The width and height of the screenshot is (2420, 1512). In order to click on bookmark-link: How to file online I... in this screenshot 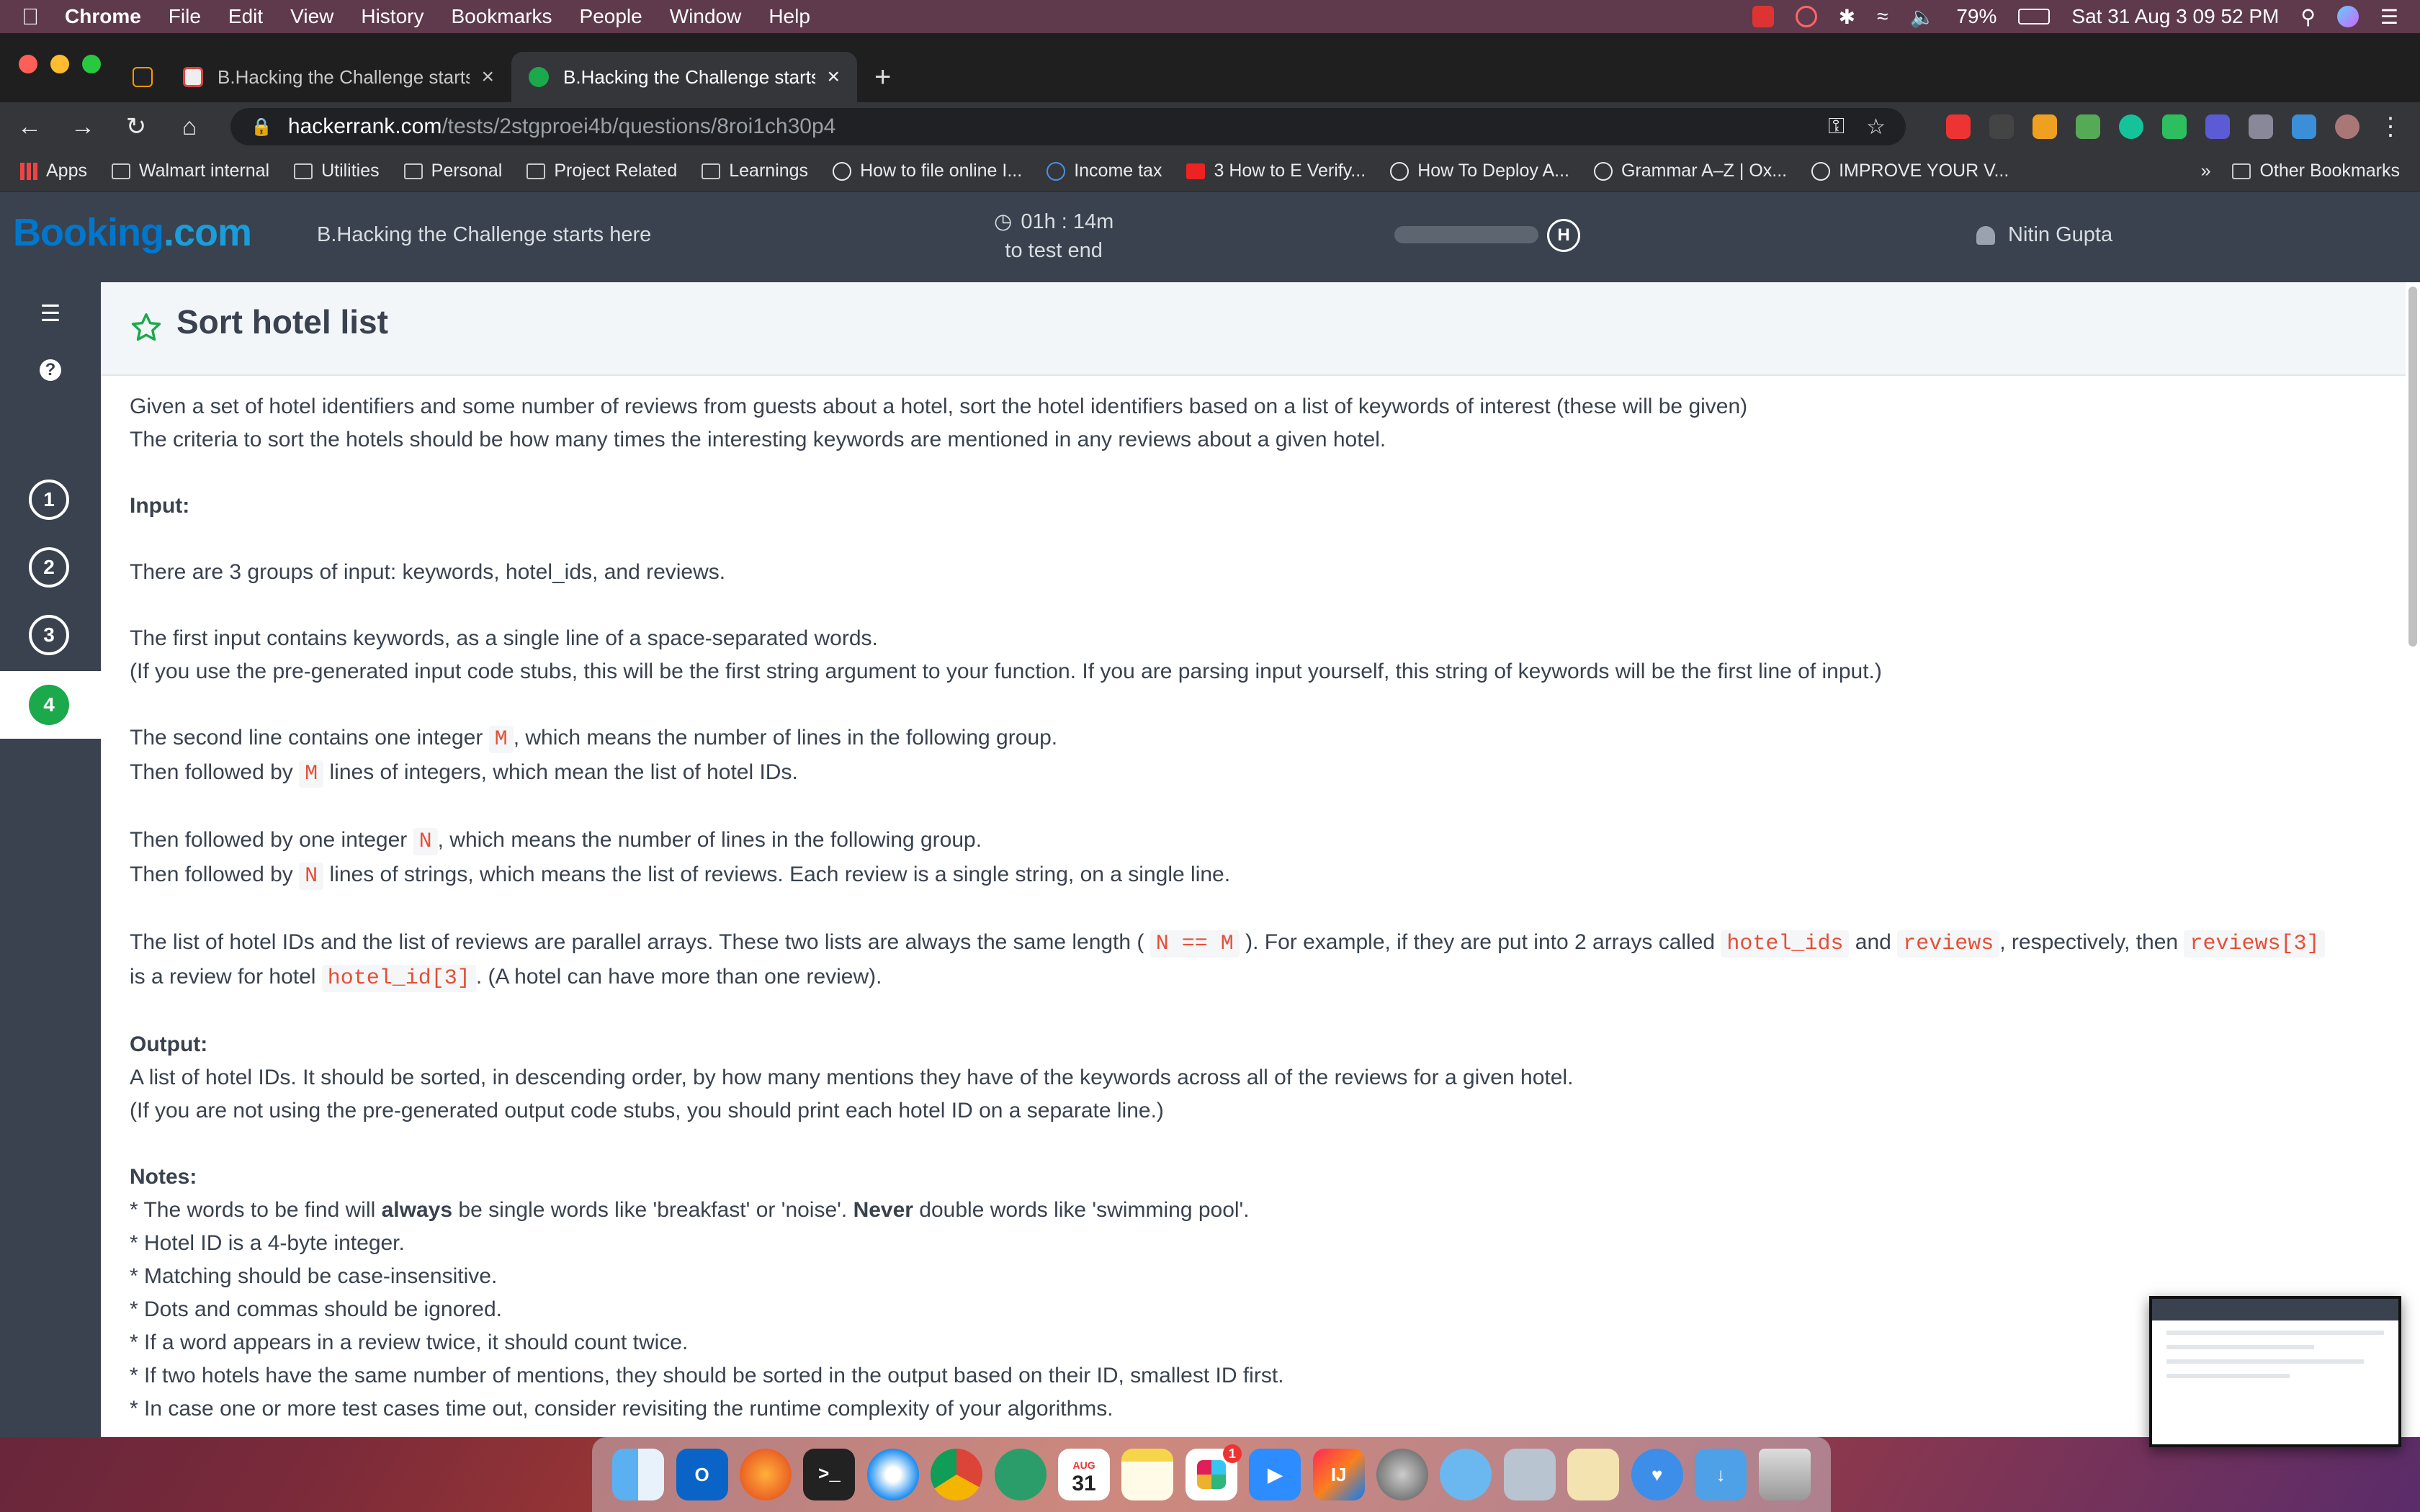, I will do `click(928, 171)`.